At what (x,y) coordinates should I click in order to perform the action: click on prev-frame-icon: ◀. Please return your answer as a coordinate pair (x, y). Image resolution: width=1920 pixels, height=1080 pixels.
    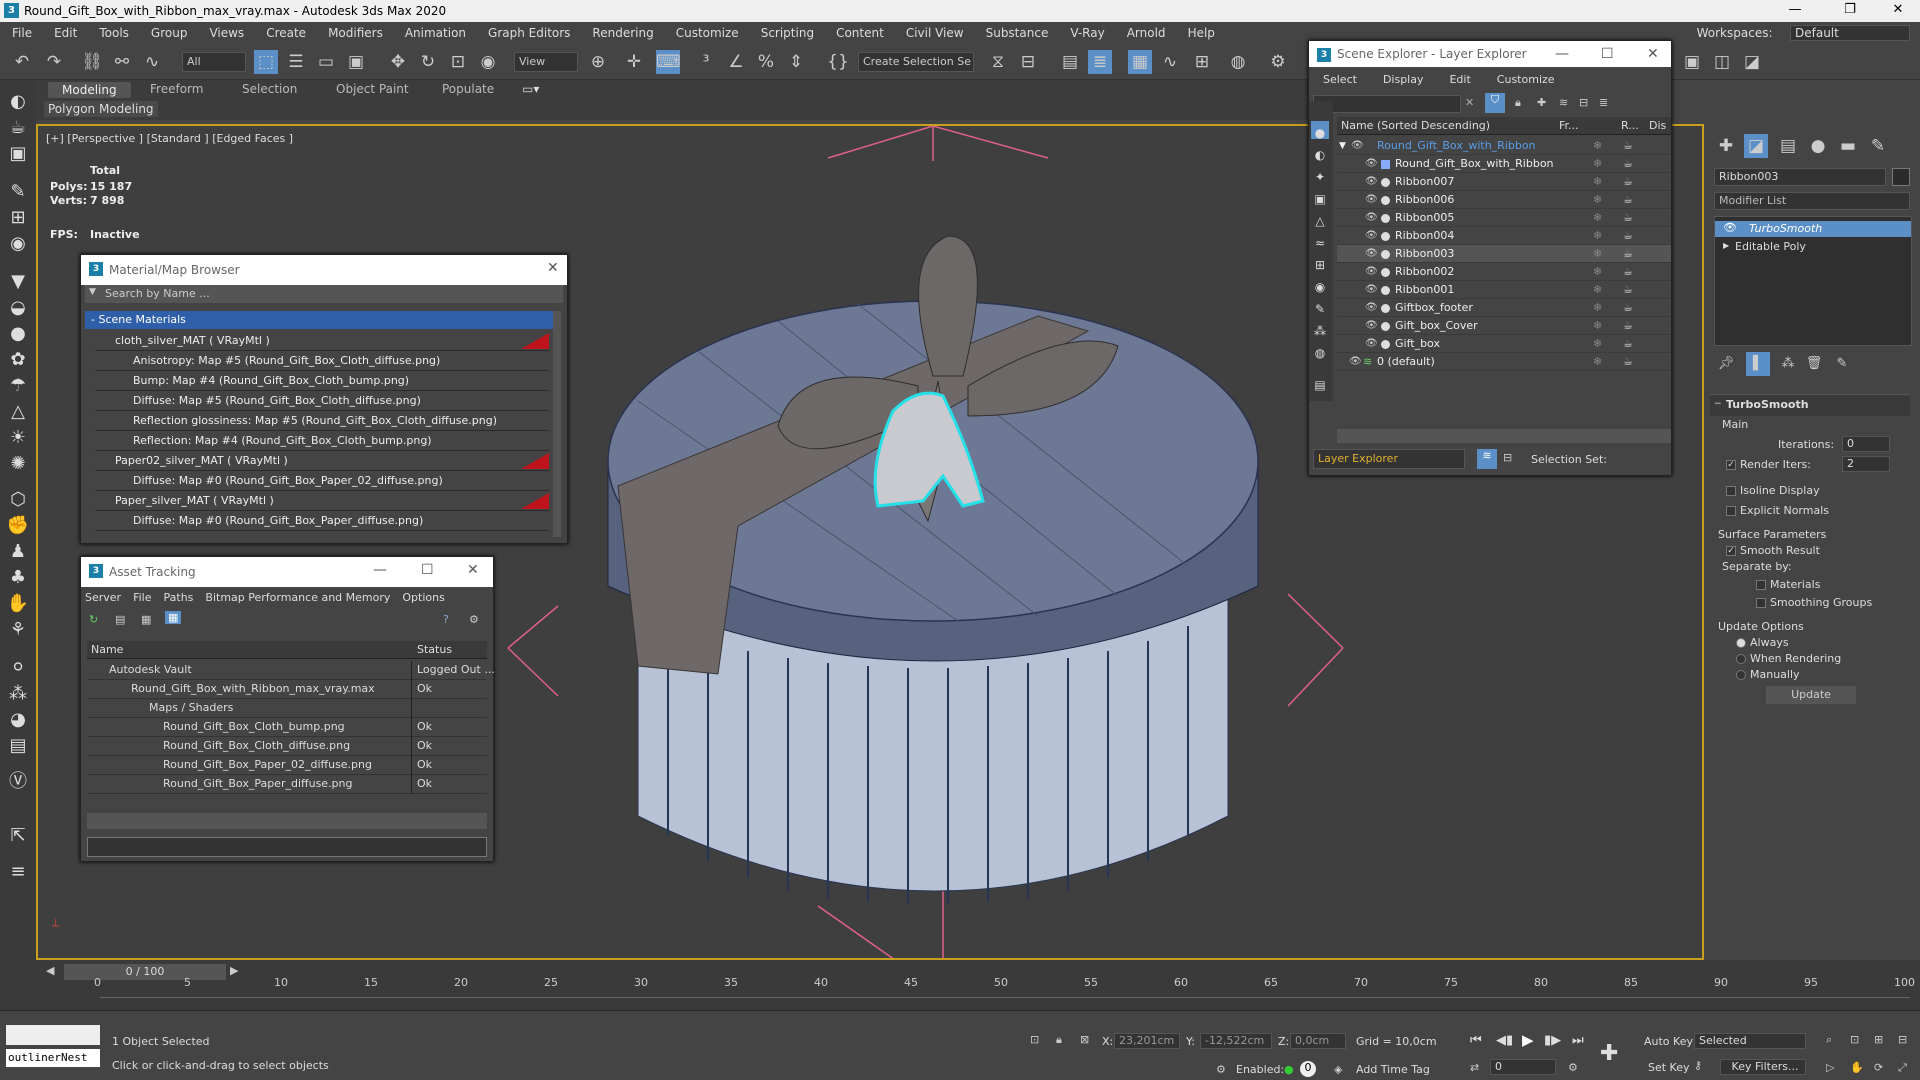
    Looking at the image, I should click on (50, 970).